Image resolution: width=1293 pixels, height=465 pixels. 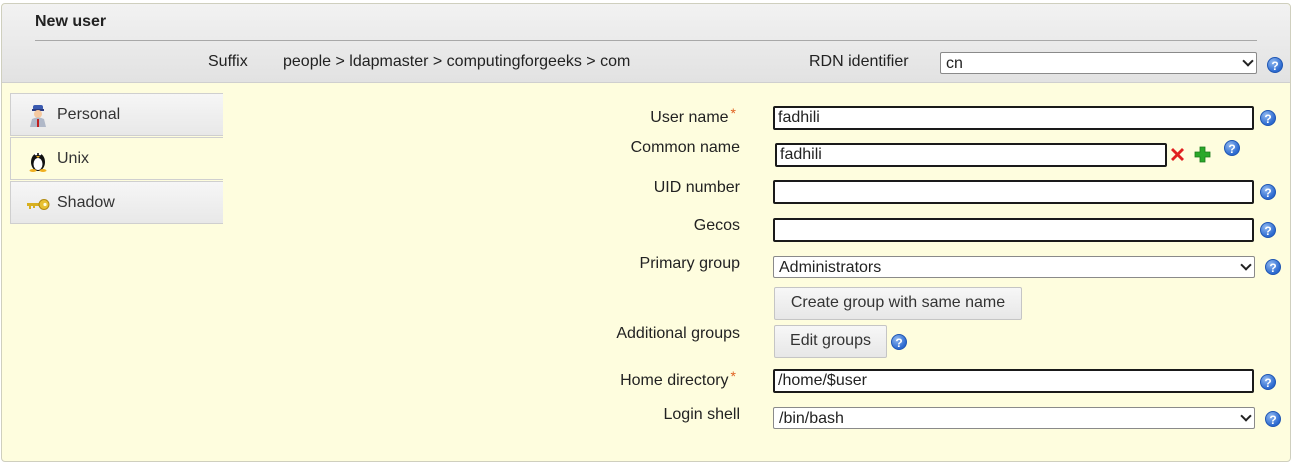 I want to click on tab-personal: Personal, so click(x=116, y=114).